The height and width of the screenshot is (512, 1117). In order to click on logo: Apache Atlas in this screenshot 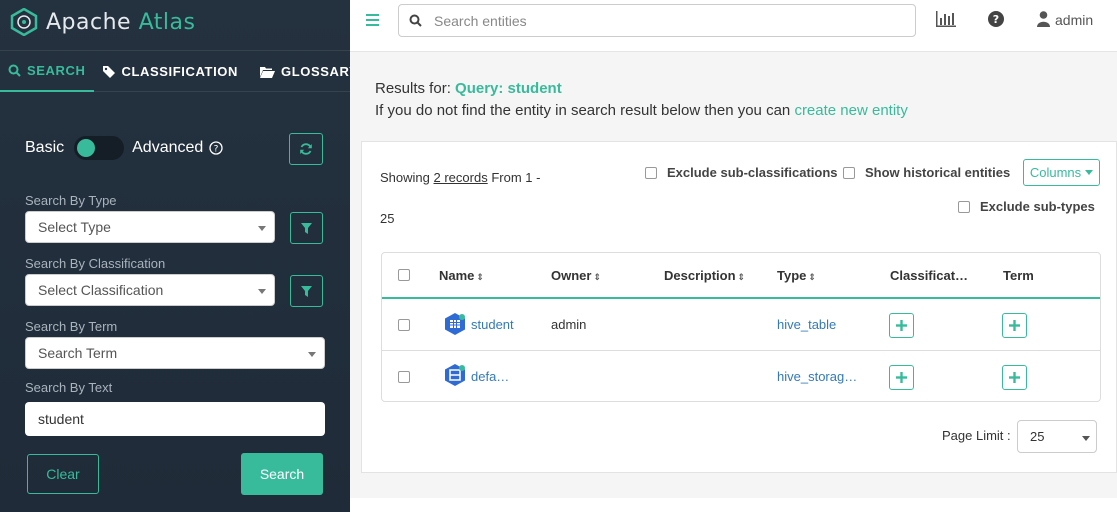, I will do `click(102, 22)`.